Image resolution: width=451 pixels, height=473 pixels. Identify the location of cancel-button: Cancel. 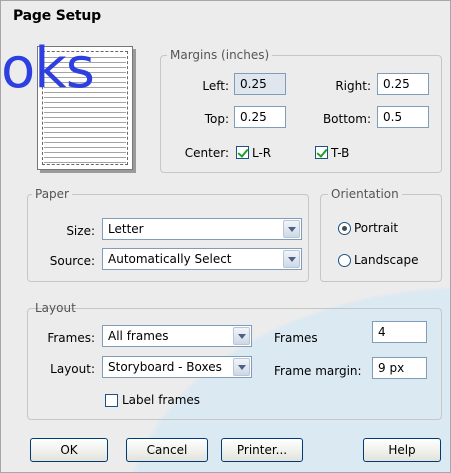
(167, 450).